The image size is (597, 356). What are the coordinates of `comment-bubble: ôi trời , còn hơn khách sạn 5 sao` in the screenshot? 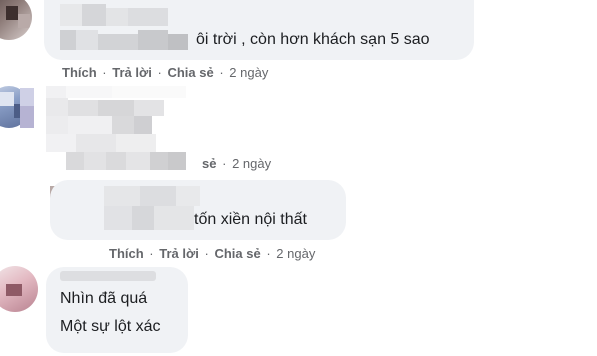 It's located at (259, 30).